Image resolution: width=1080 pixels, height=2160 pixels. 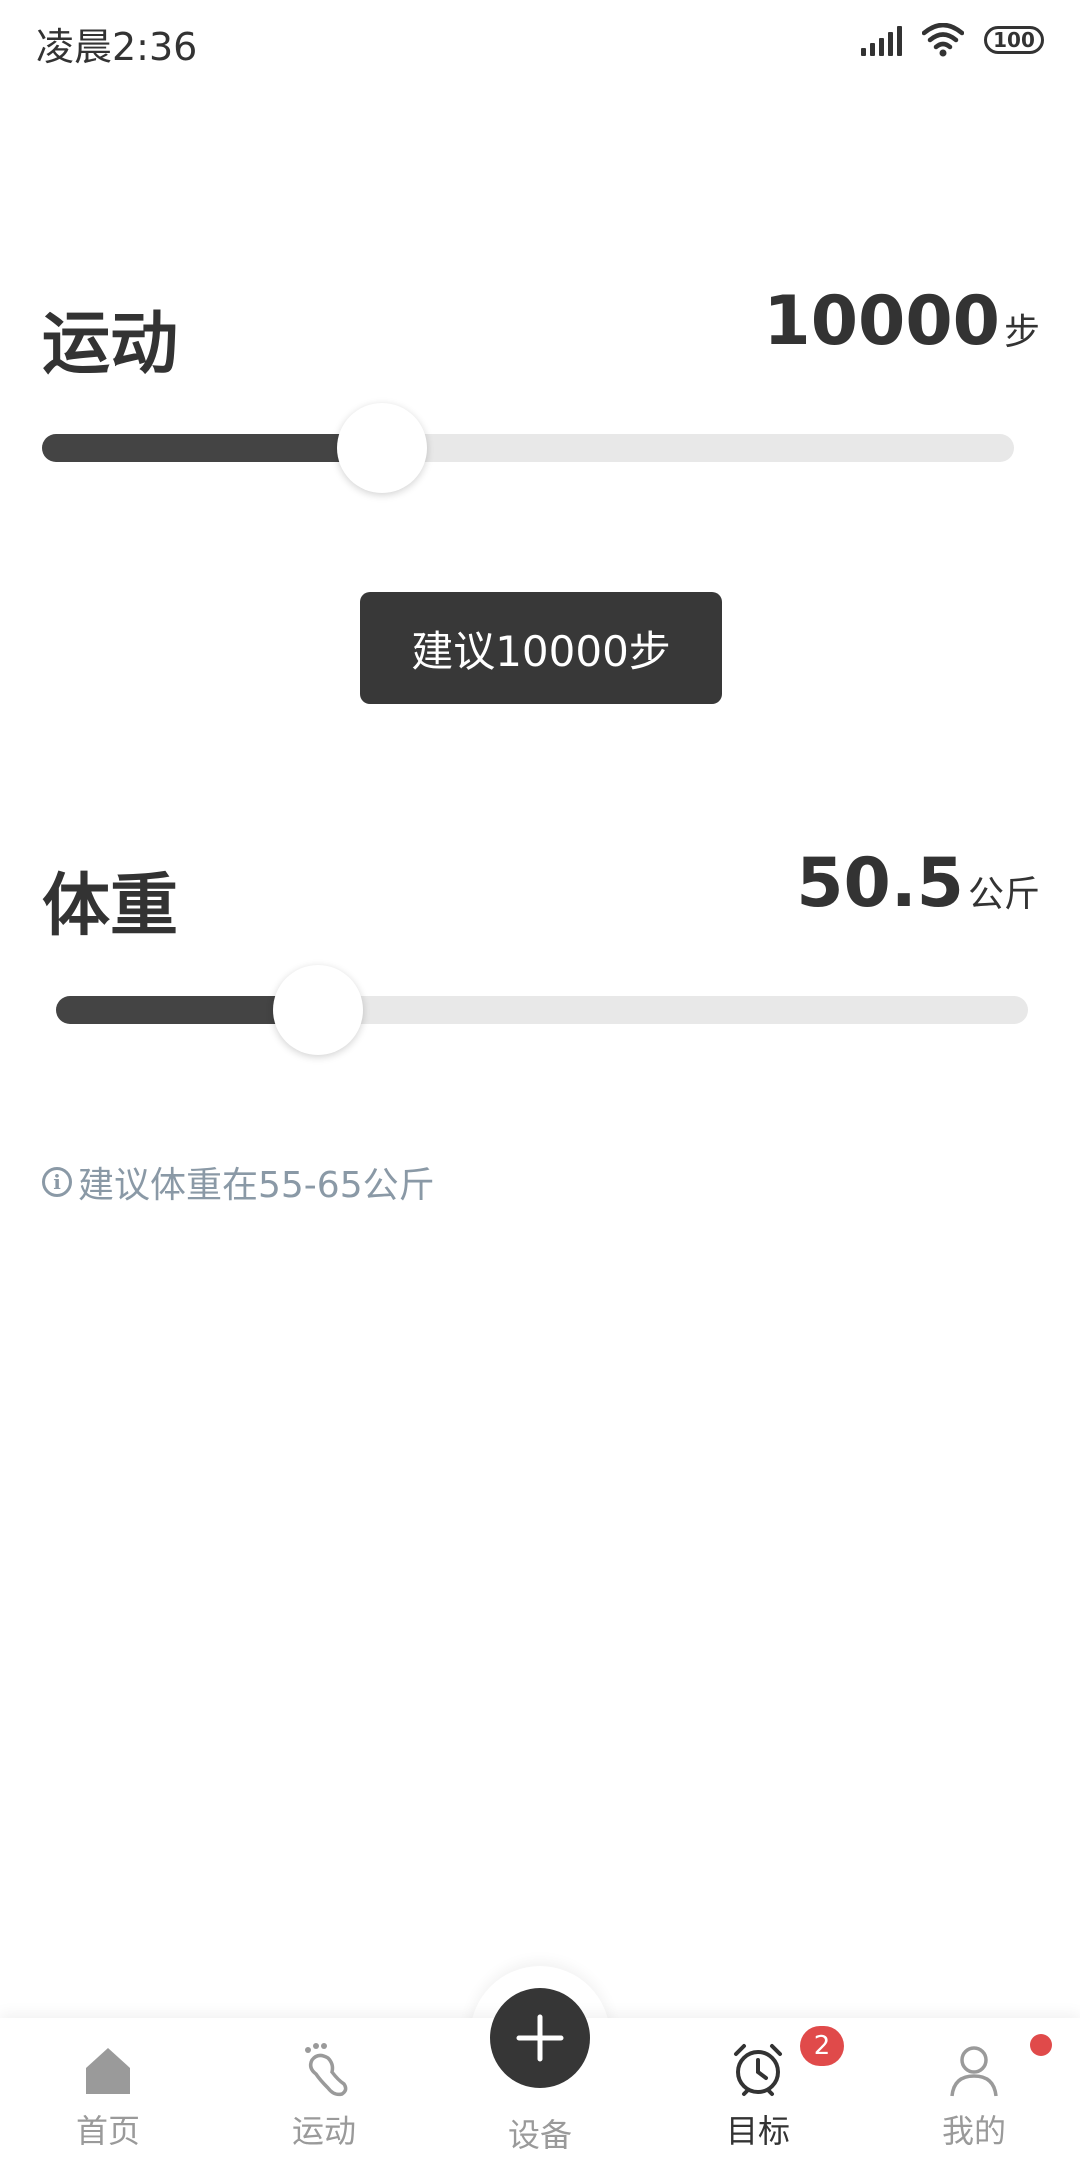 I want to click on nav-label-exercise: 运动, so click(x=323, y=2131).